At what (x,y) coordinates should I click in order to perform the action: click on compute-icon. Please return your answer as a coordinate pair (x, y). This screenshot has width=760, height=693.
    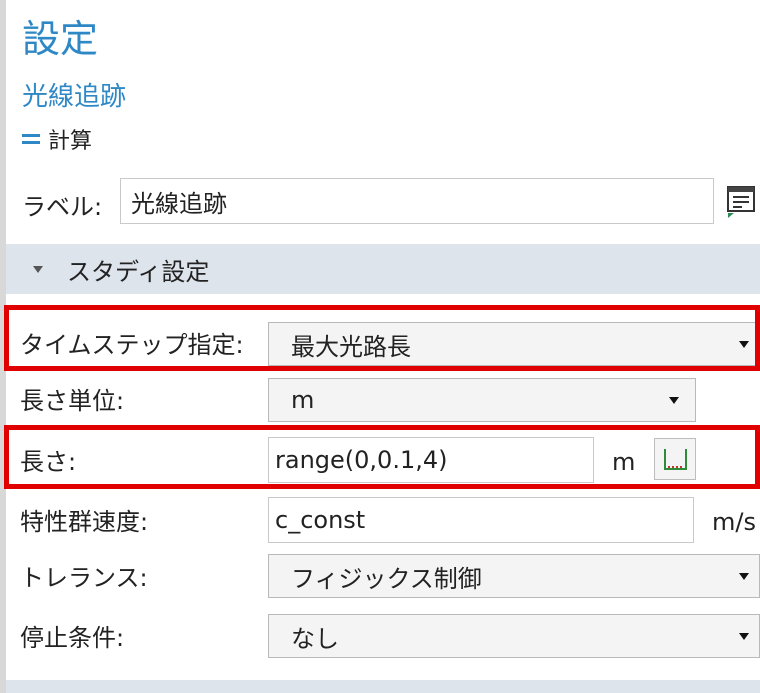
    Looking at the image, I should click on (31, 139).